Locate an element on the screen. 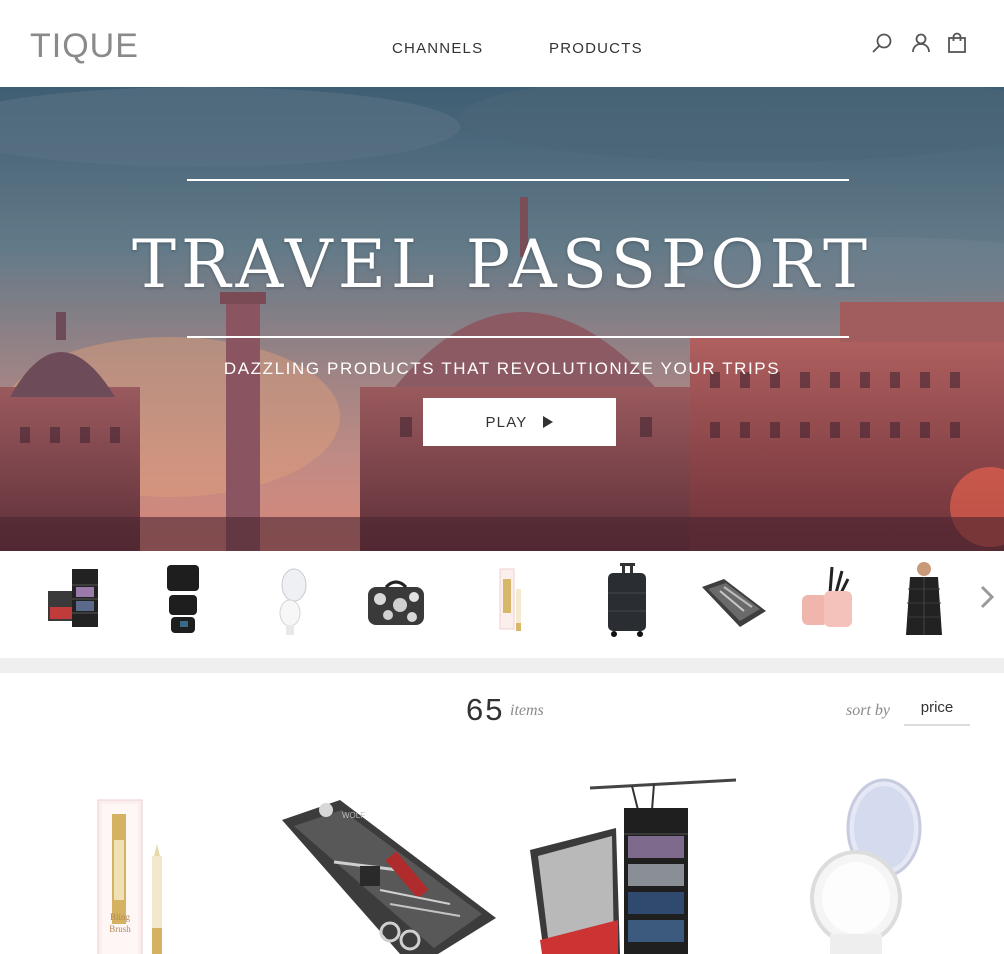  search-icon is located at coordinates (882, 43).